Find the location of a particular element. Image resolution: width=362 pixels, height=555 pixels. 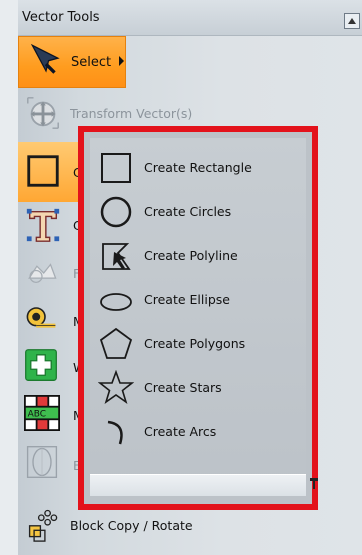

polygon-icon is located at coordinates (116, 343).